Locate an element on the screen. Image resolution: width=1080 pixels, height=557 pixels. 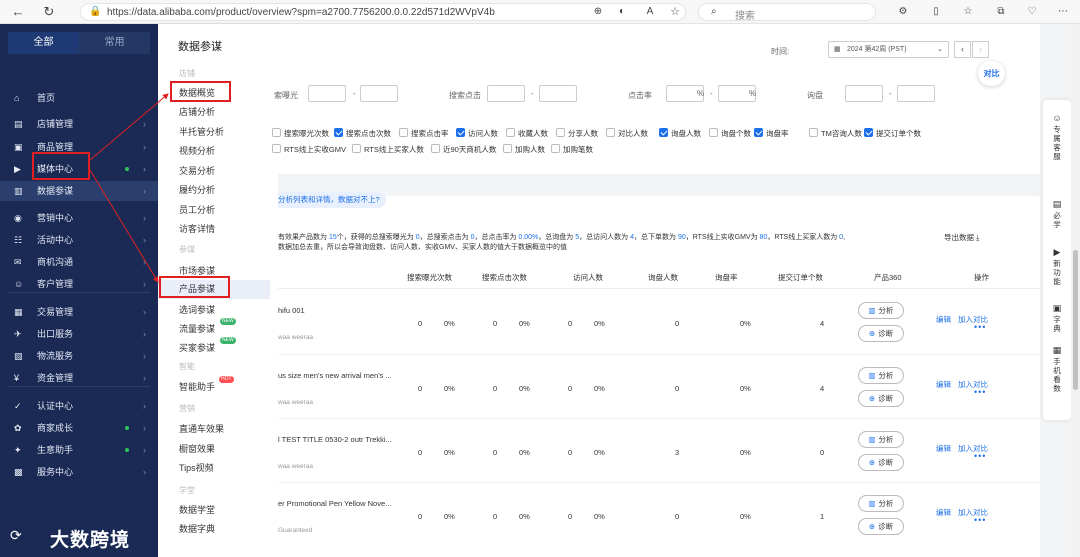
submenu-item-learn-0: 数据学堂 is located at coordinates (197, 509).